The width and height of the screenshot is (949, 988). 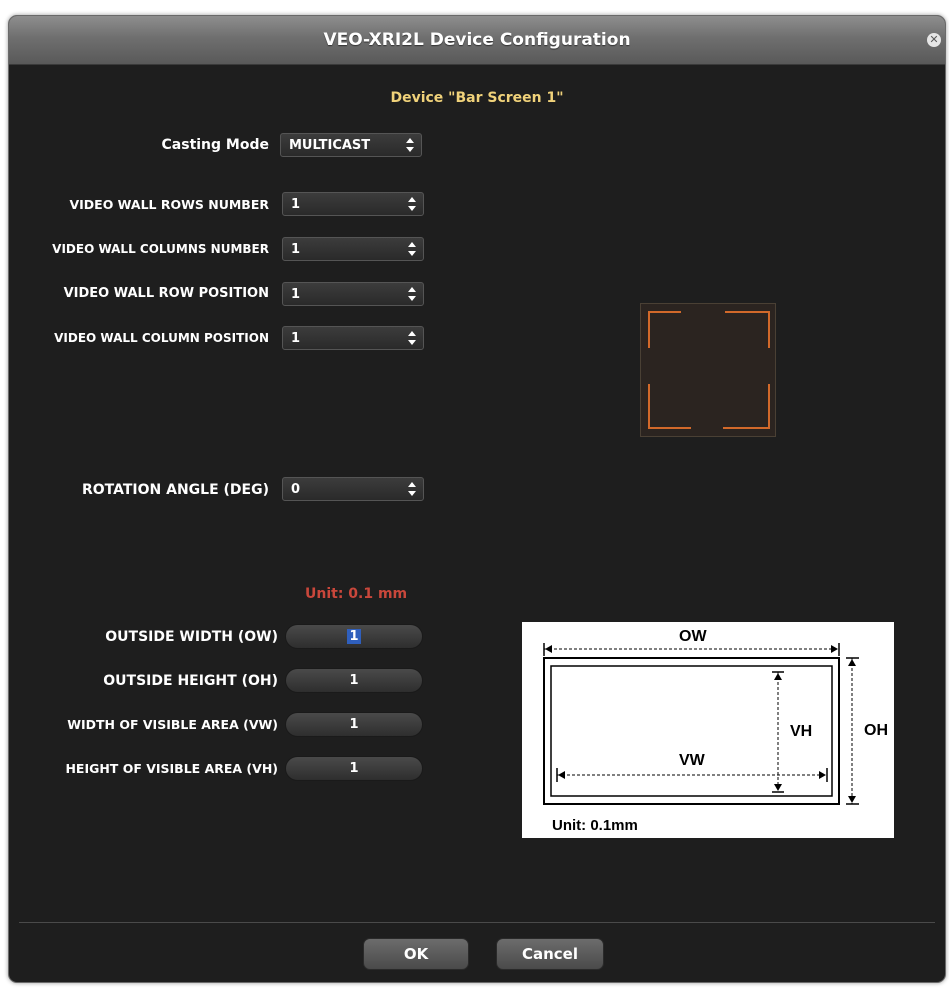 I want to click on casting-mode-label: Casting Mode, so click(x=215, y=145).